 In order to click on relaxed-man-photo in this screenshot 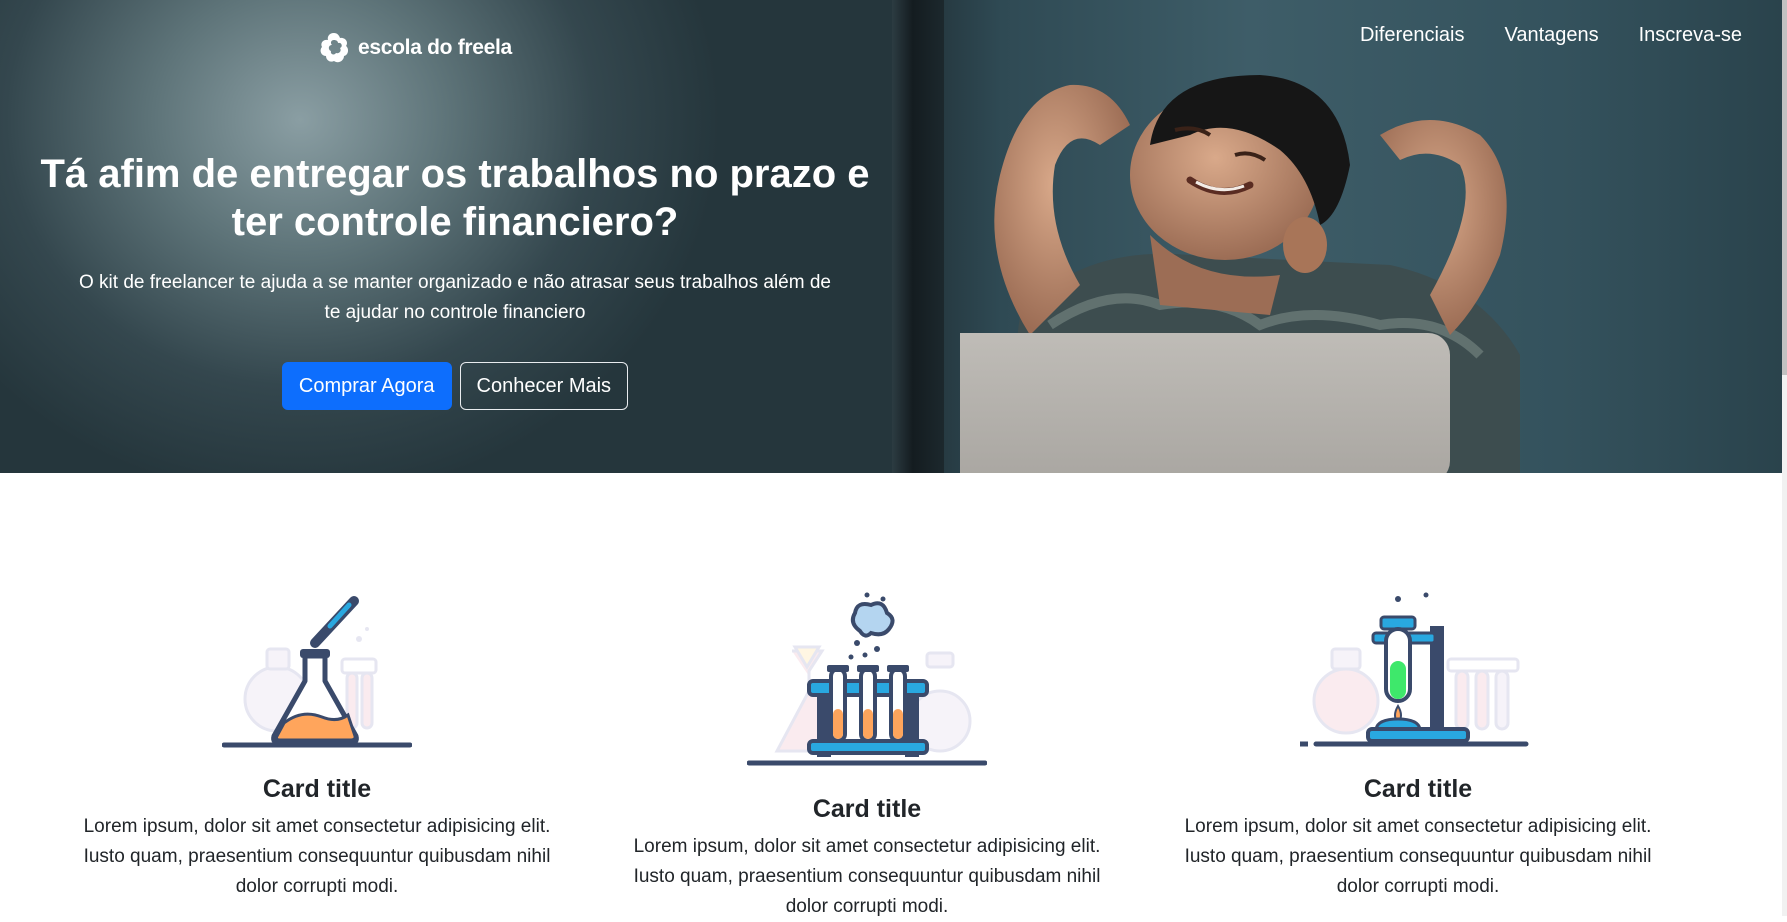, I will do `click(1240, 274)`.